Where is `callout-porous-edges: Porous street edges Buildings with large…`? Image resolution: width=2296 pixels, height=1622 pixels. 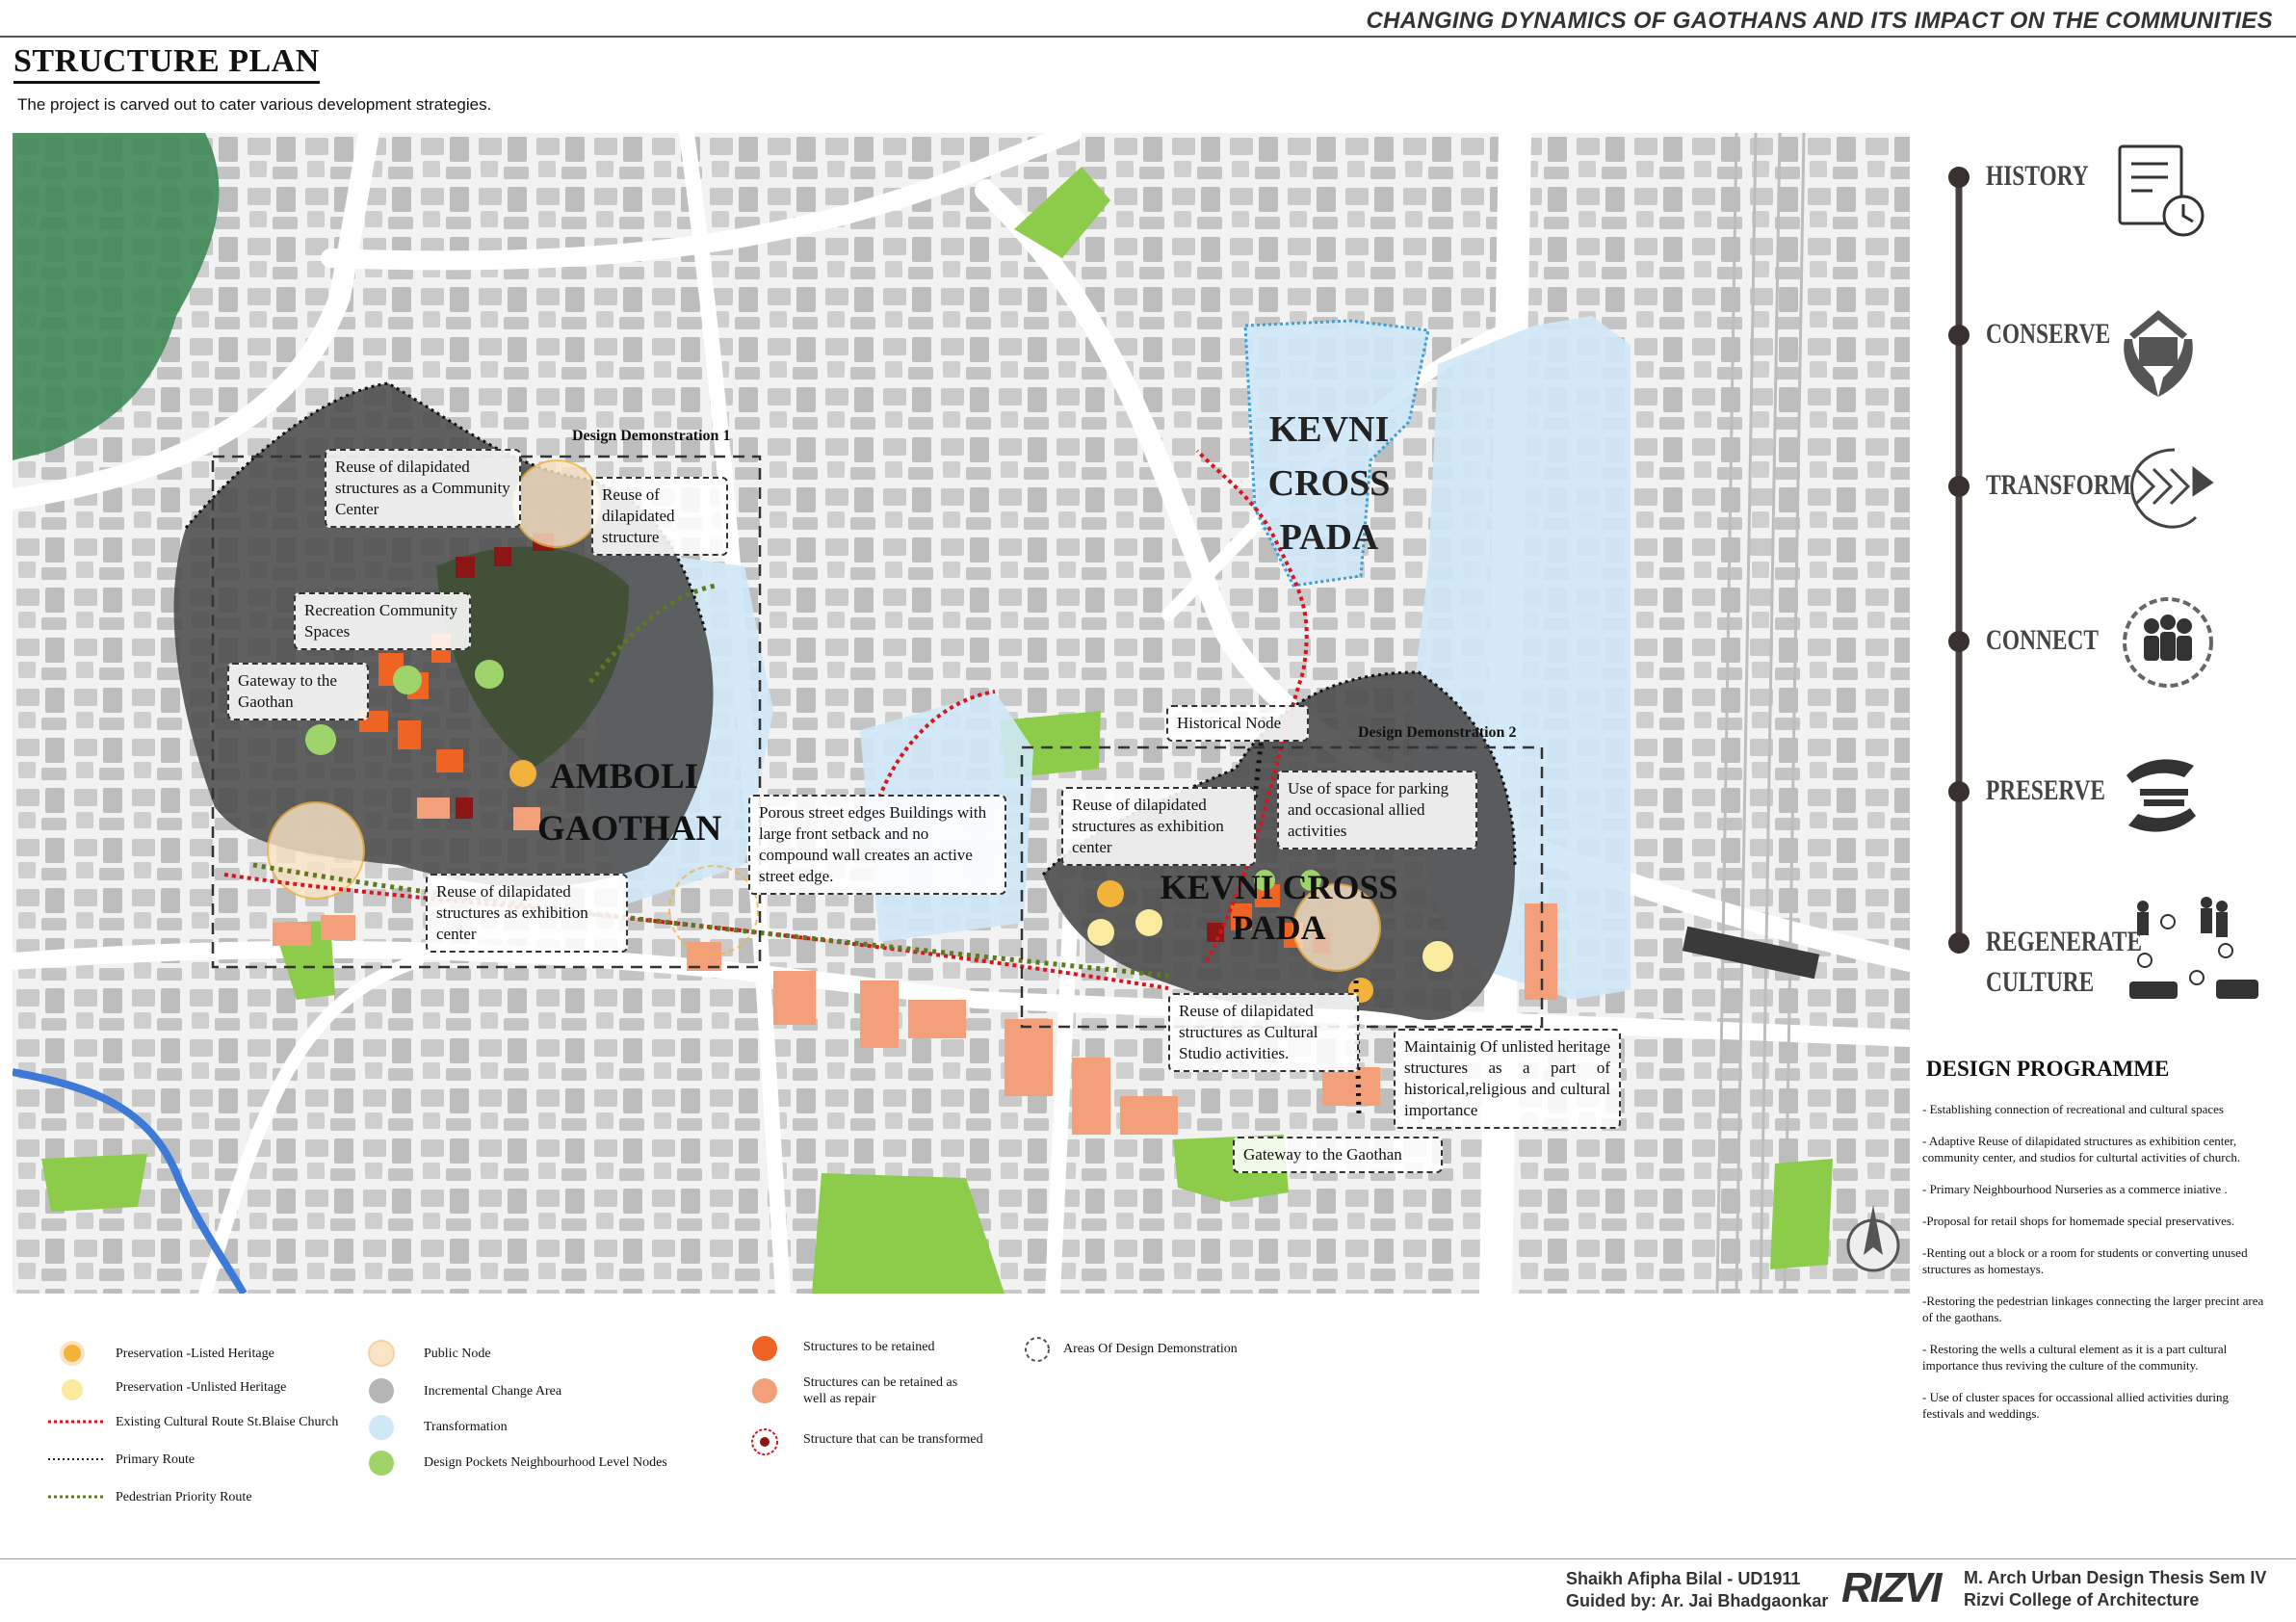
callout-porous-edges: Porous street edges Buildings with large… is located at coordinates (877, 845).